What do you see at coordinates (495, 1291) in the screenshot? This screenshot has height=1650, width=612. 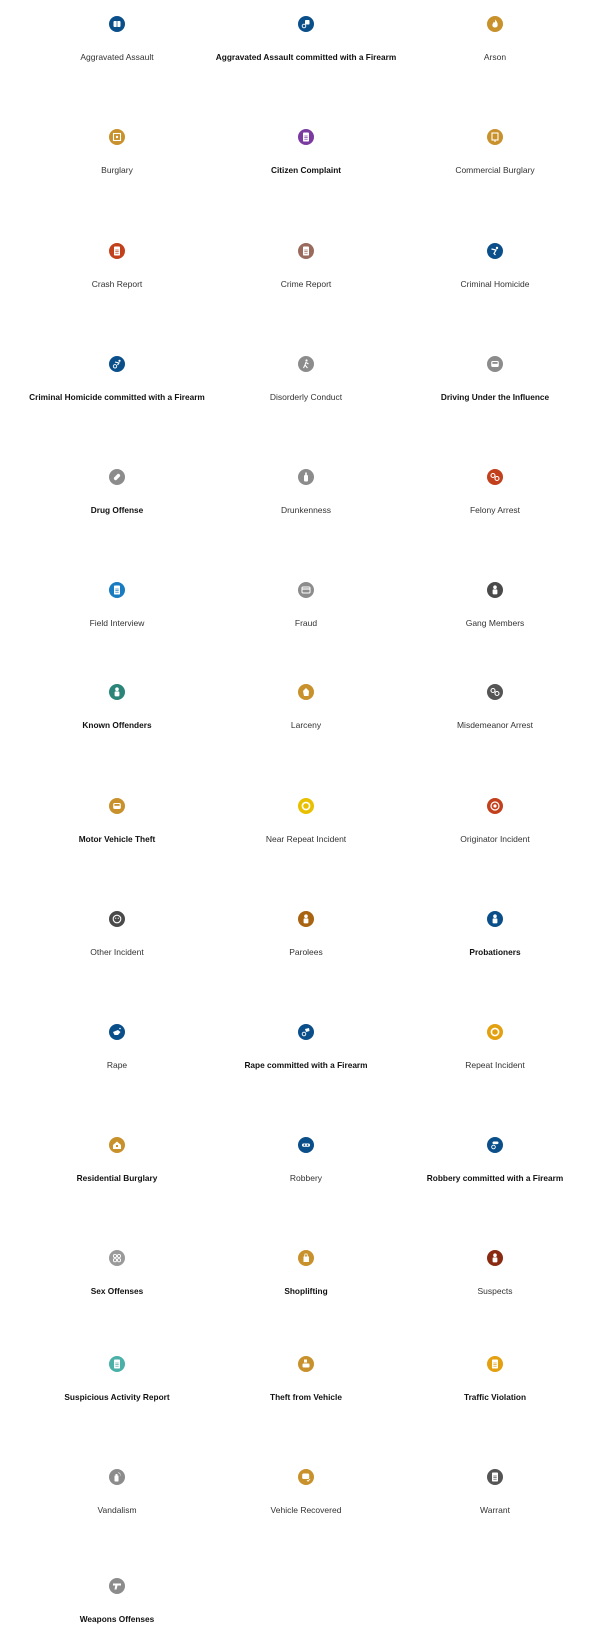 I see `legend-item-label: Suspects` at bounding box center [495, 1291].